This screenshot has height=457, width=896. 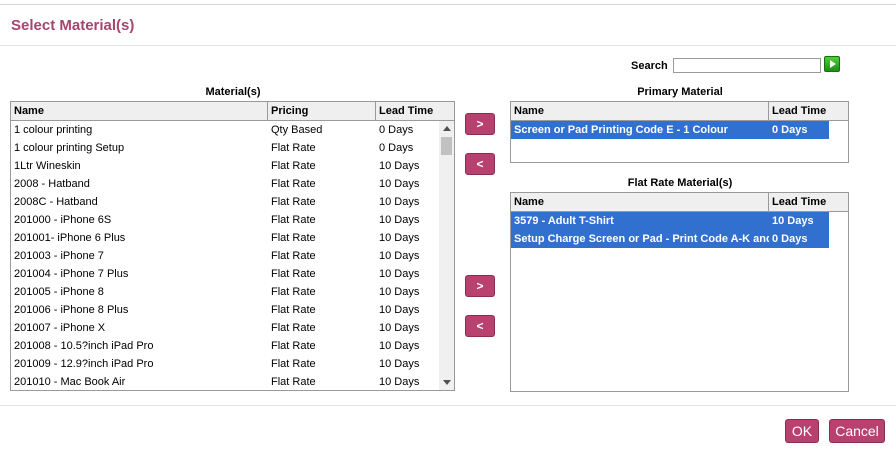 What do you see at coordinates (640, 221) in the screenshot?
I see `cell-name: 3579 - Adult T-Shirt` at bounding box center [640, 221].